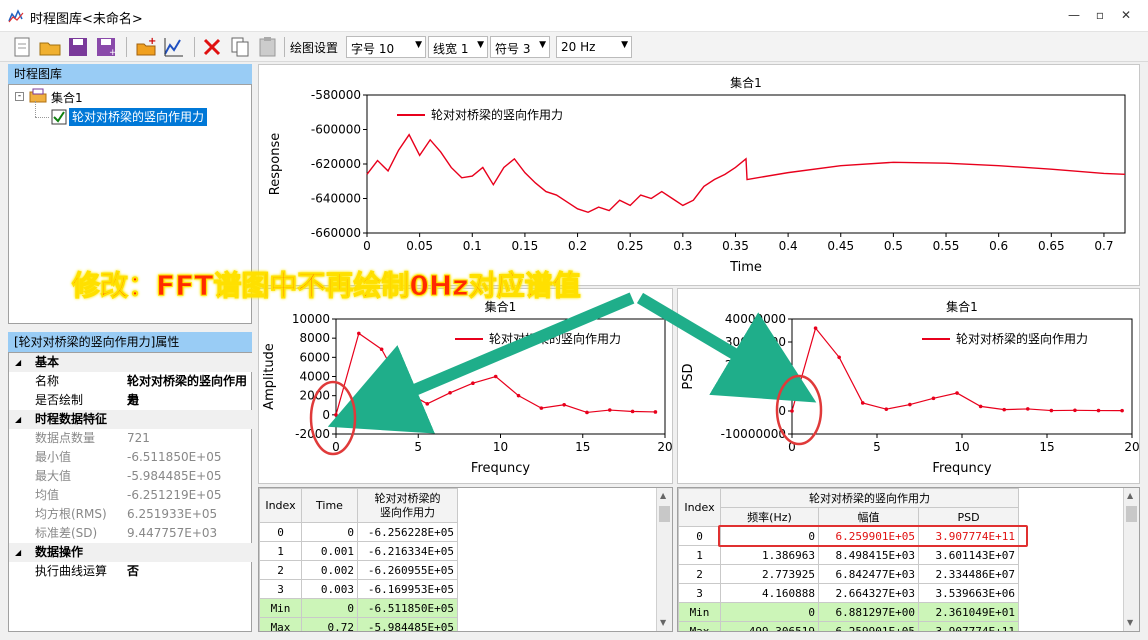  What do you see at coordinates (131, 571) in the screenshot?
I see `property-row: 执行曲线运算否` at bounding box center [131, 571].